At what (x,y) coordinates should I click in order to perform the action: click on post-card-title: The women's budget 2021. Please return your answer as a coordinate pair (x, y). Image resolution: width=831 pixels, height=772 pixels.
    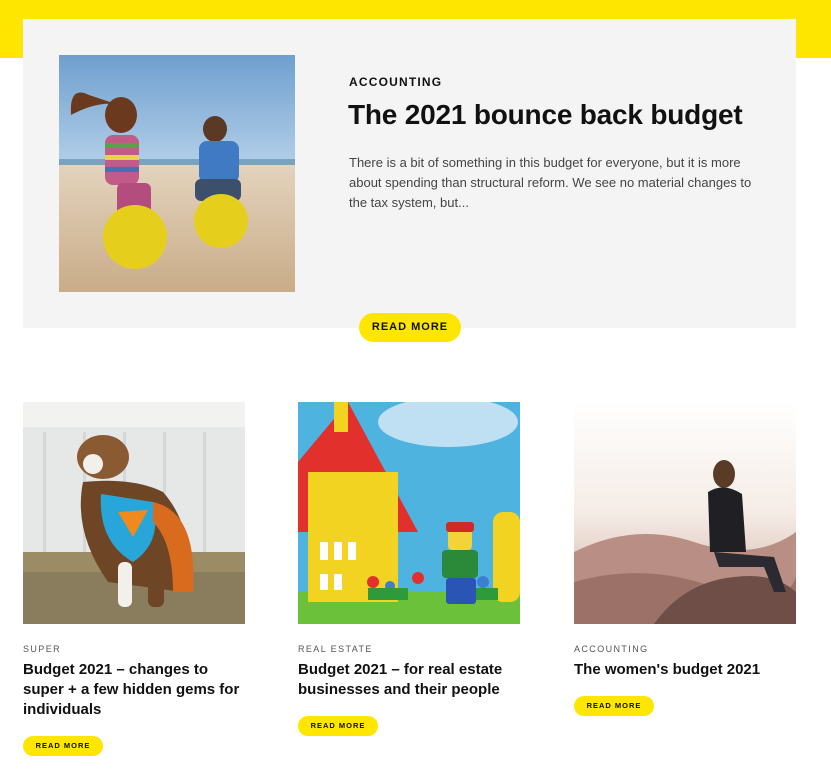
    Looking at the image, I should click on (685, 670).